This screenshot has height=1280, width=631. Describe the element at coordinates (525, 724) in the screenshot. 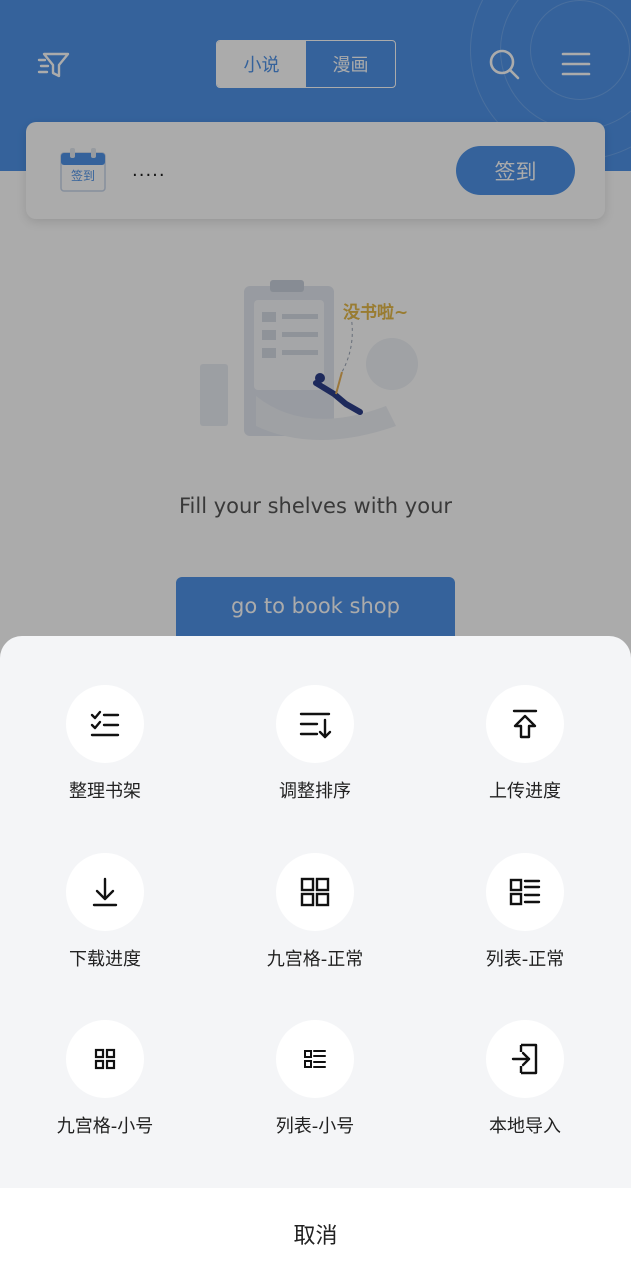

I see `upload-icon` at that location.